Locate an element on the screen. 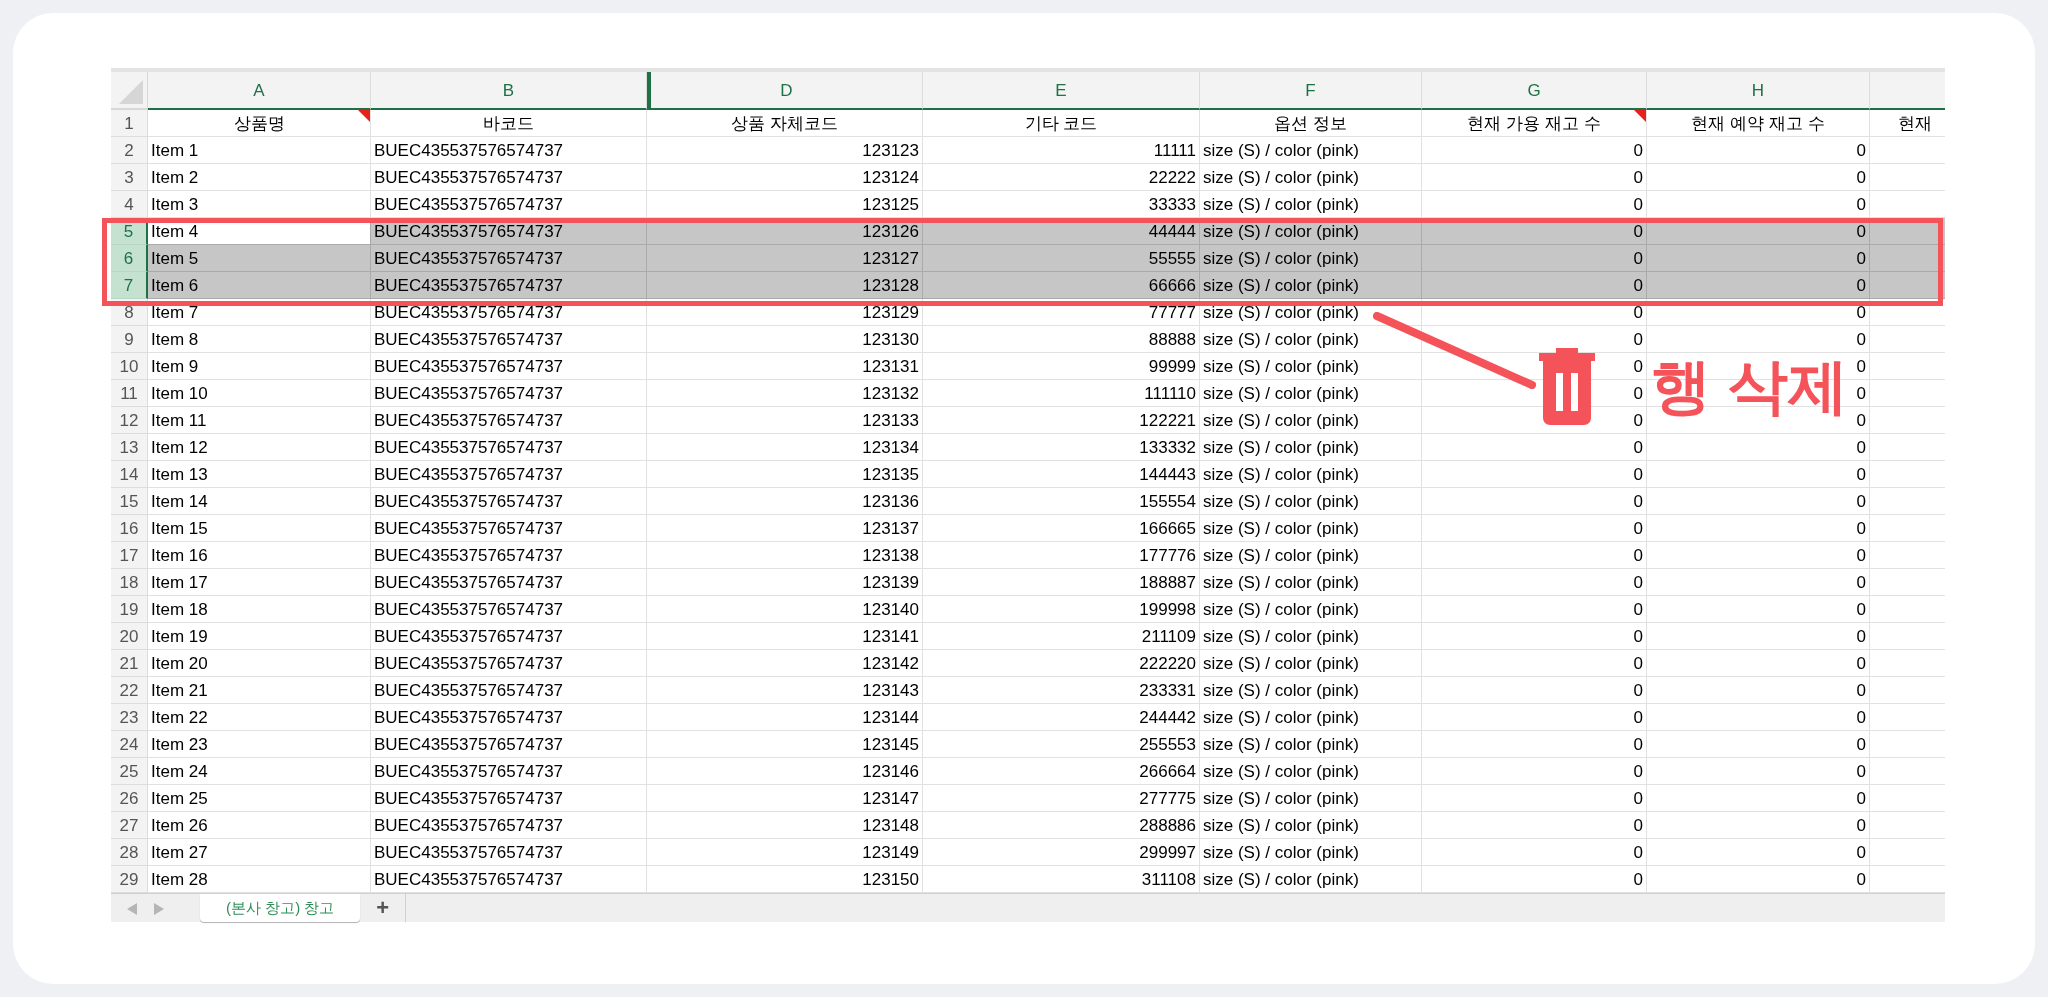 This screenshot has height=997, width=2048. row-number: 4 is located at coordinates (129, 204).